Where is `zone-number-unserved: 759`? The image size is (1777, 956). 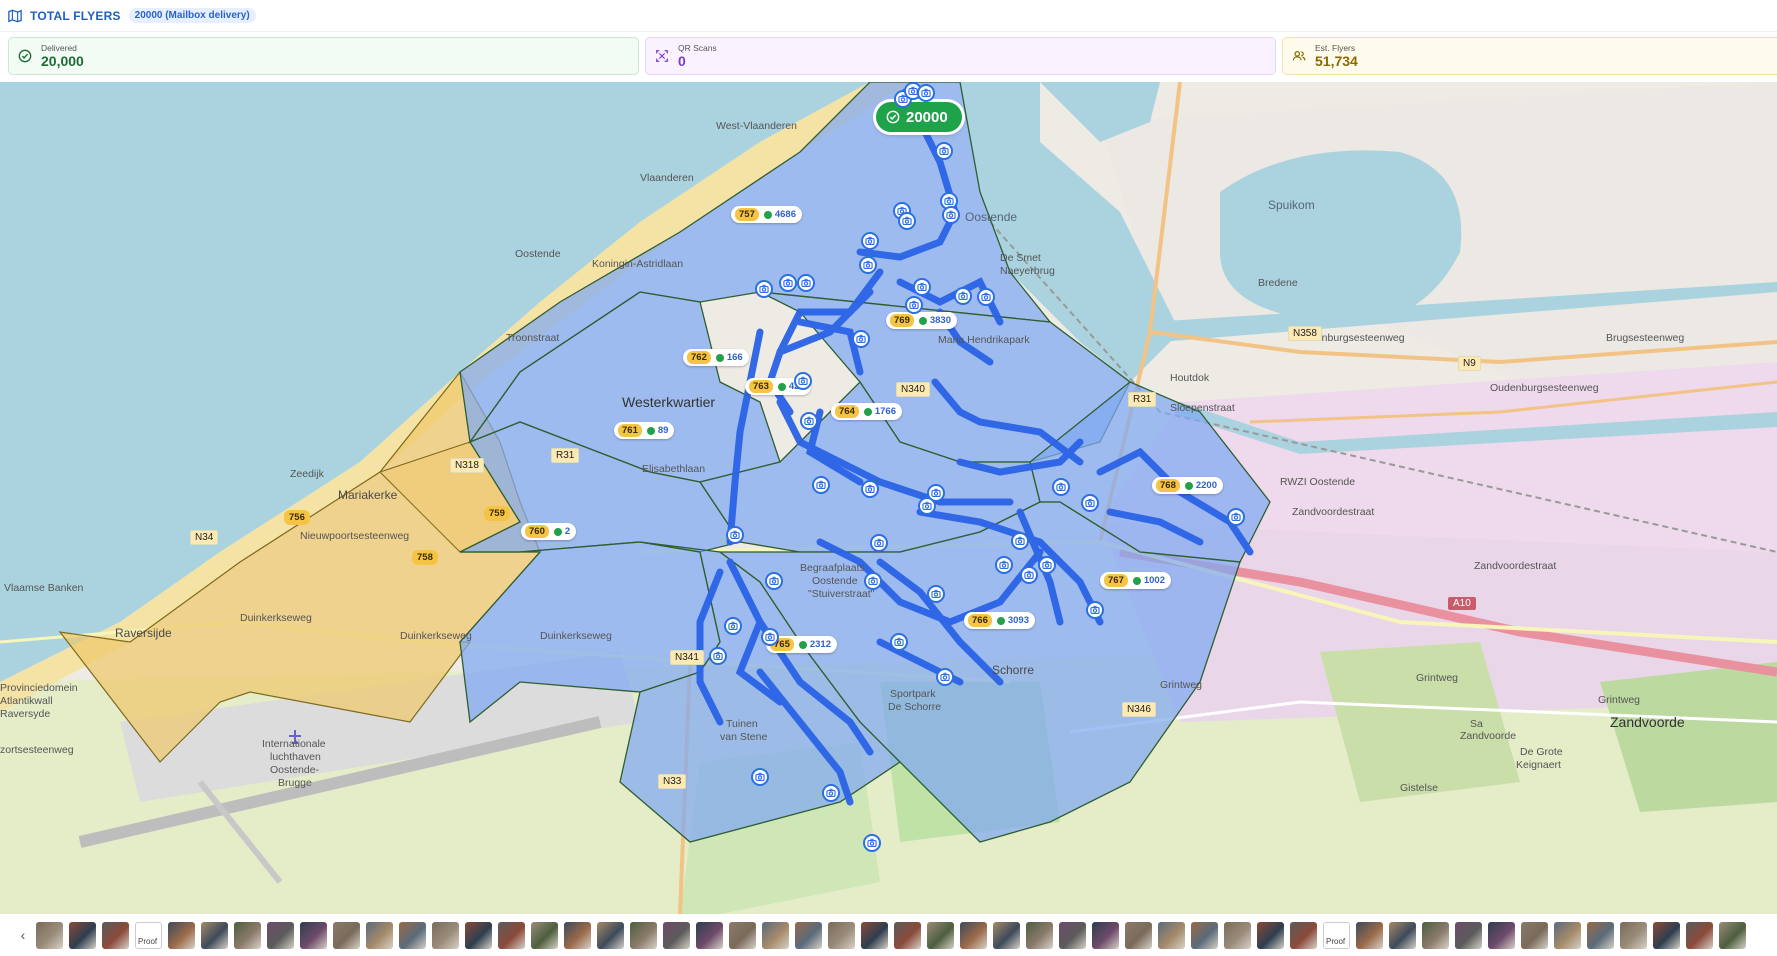 zone-number-unserved: 759 is located at coordinates (497, 513).